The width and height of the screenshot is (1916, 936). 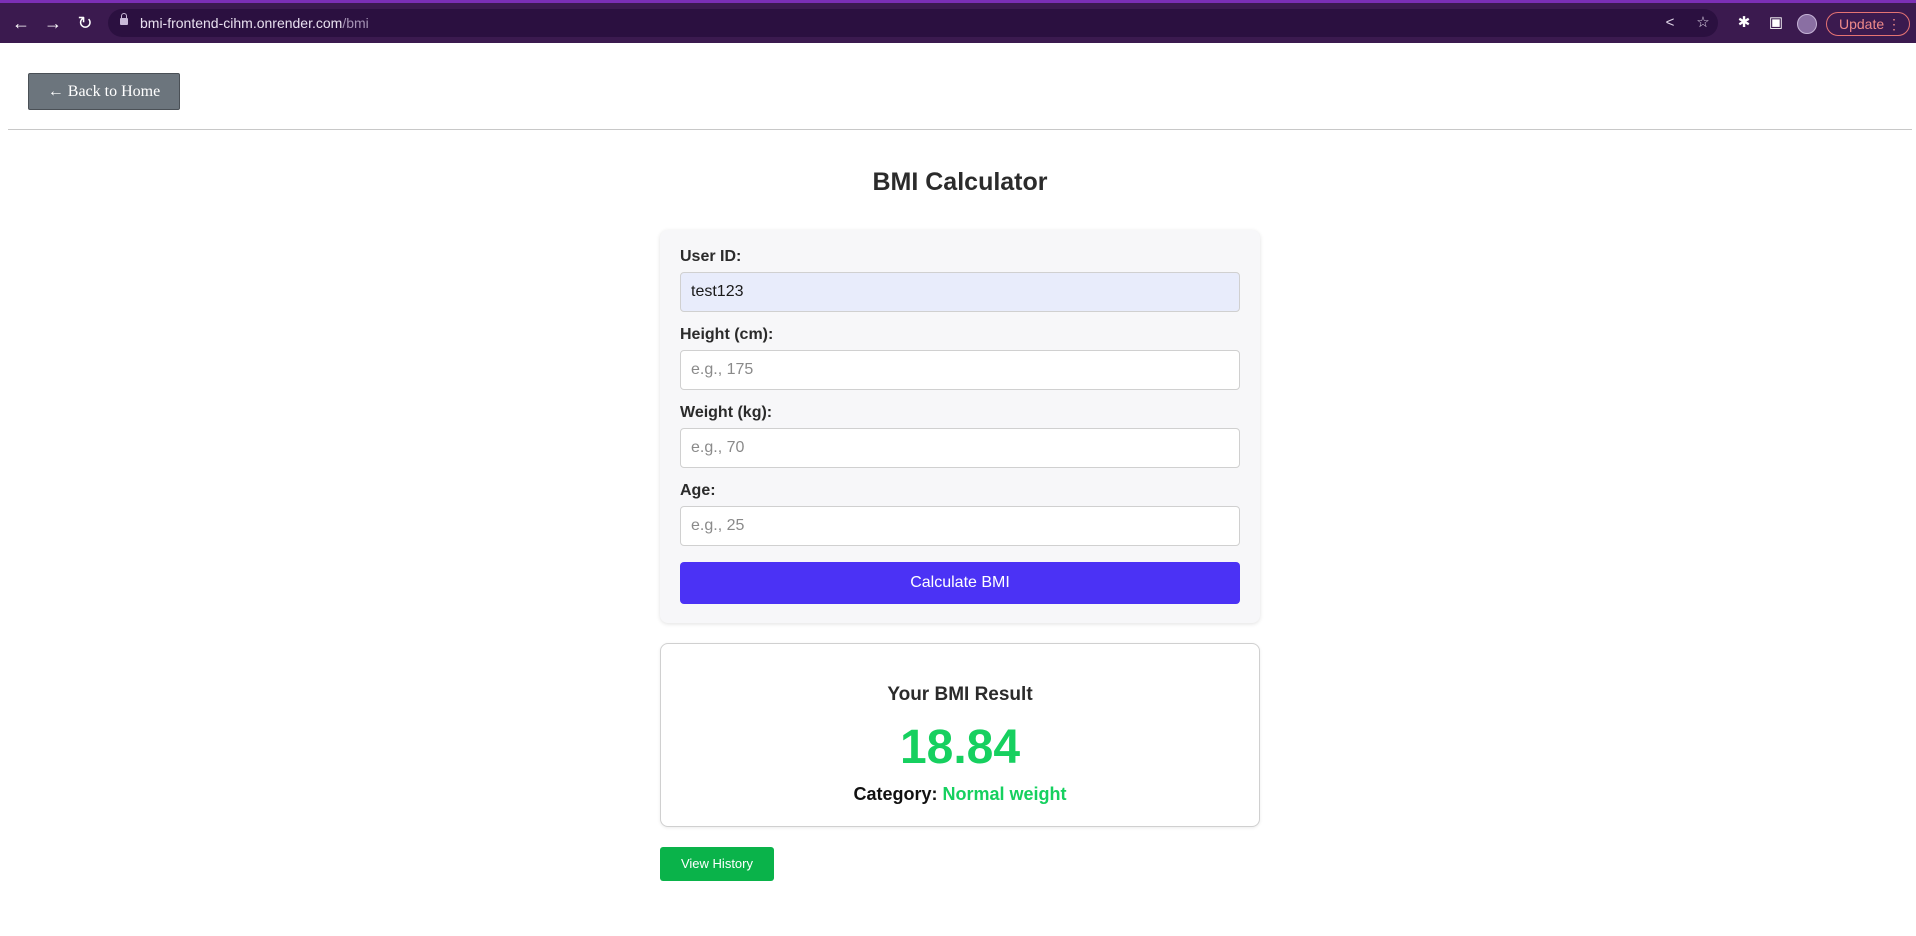 What do you see at coordinates (717, 864) in the screenshot?
I see `view-history-button: View History` at bounding box center [717, 864].